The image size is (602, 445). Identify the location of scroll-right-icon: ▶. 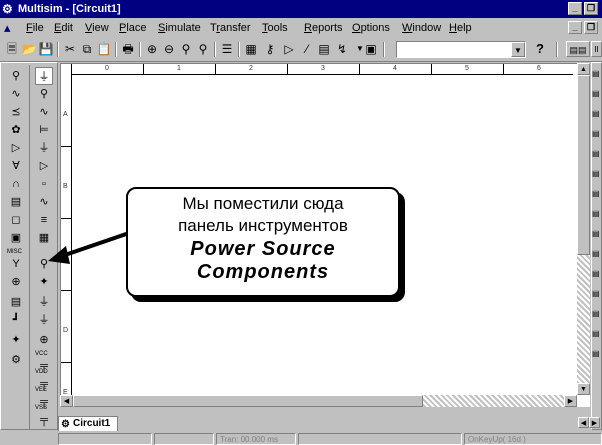
(570, 401).